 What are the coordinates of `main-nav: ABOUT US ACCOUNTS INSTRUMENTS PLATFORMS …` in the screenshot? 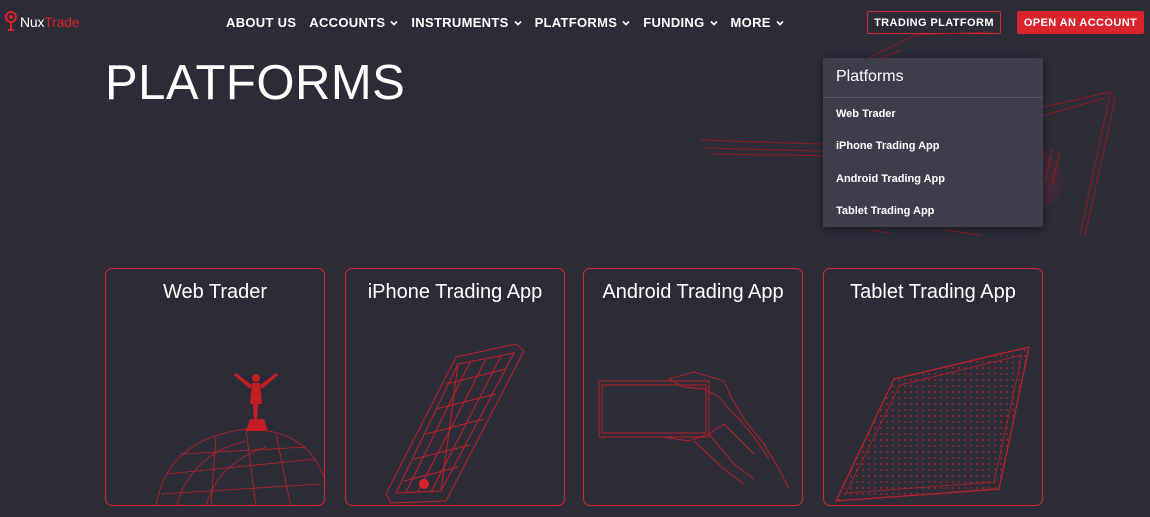 It's located at (511, 22).